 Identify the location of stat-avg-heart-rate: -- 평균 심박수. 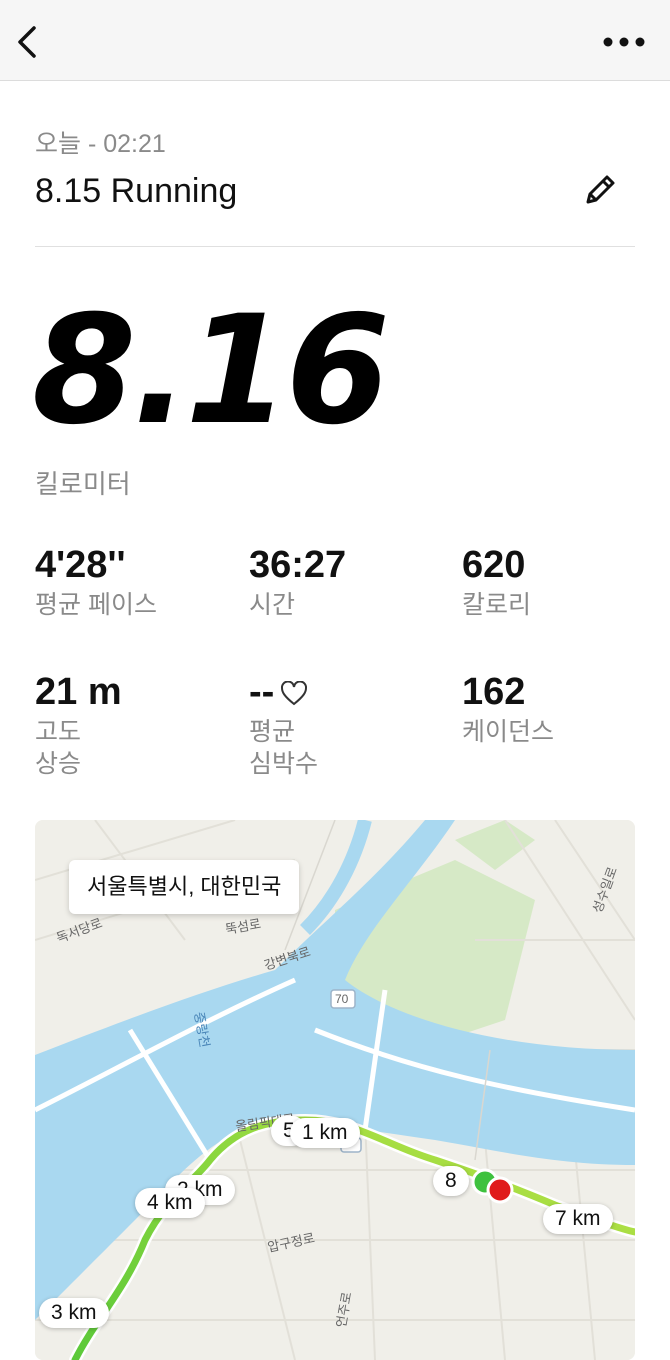
(349, 725).